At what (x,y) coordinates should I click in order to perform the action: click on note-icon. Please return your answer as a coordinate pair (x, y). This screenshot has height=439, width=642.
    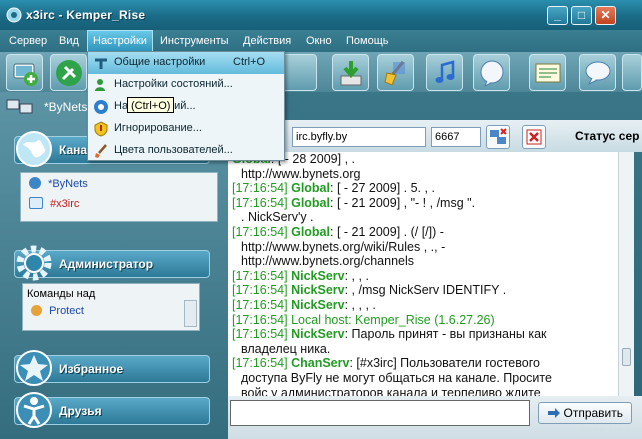
    Looking at the image, I should click on (548, 73).